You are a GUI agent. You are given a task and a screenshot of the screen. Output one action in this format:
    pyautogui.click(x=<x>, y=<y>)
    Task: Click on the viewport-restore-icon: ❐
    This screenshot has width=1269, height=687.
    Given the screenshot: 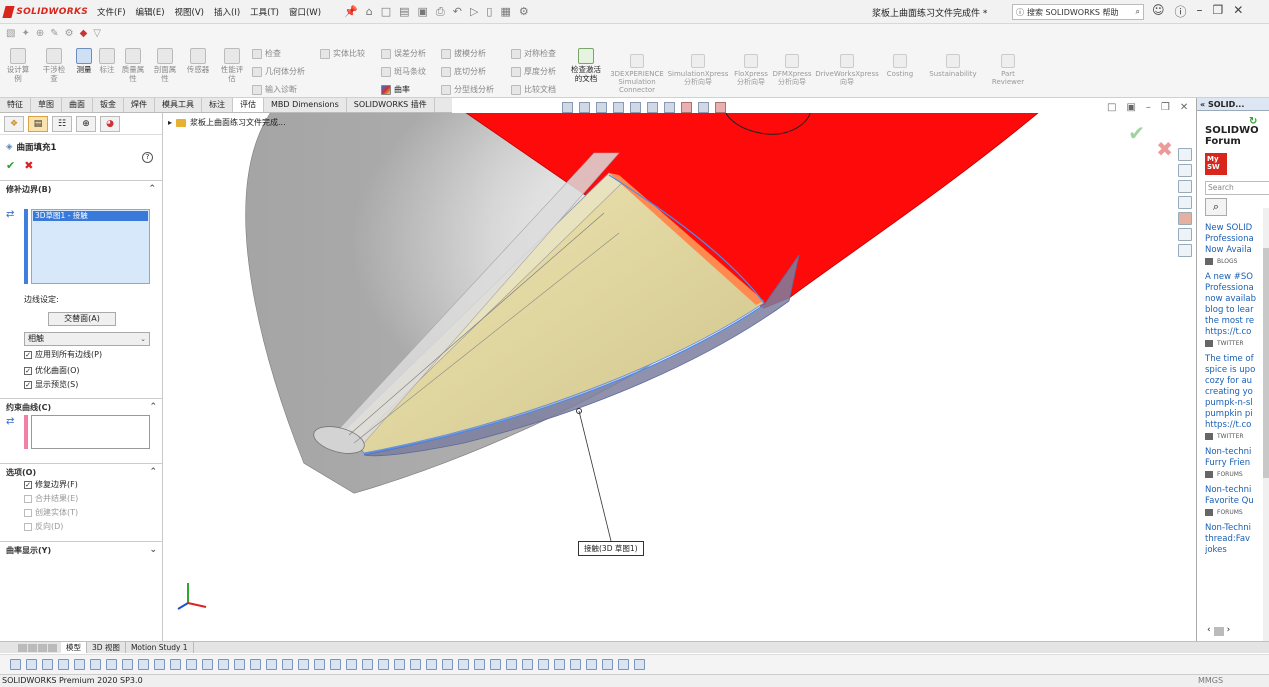 What is the action you would take?
    pyautogui.click(x=1165, y=107)
    